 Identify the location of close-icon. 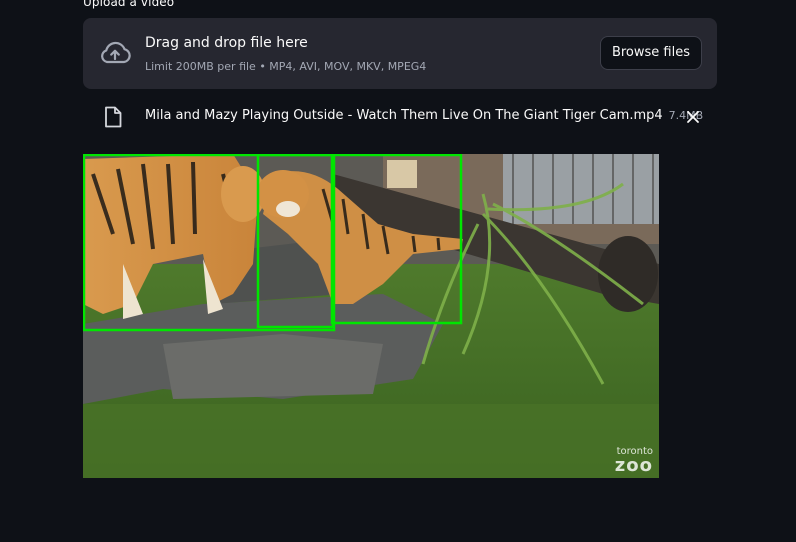
(693, 117).